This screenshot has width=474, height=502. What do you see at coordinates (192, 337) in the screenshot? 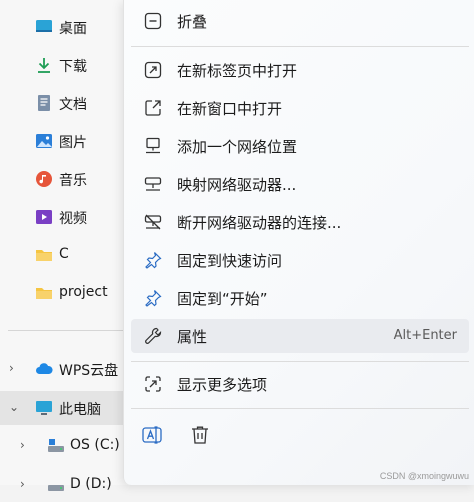
I see `menu-item-label: 属性` at bounding box center [192, 337].